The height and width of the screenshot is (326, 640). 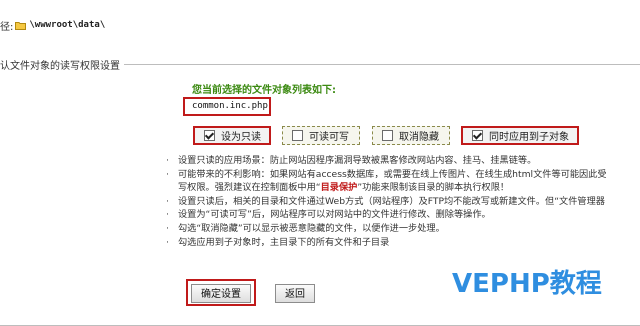 What do you see at coordinates (21, 25) in the screenshot?
I see `folder-icon` at bounding box center [21, 25].